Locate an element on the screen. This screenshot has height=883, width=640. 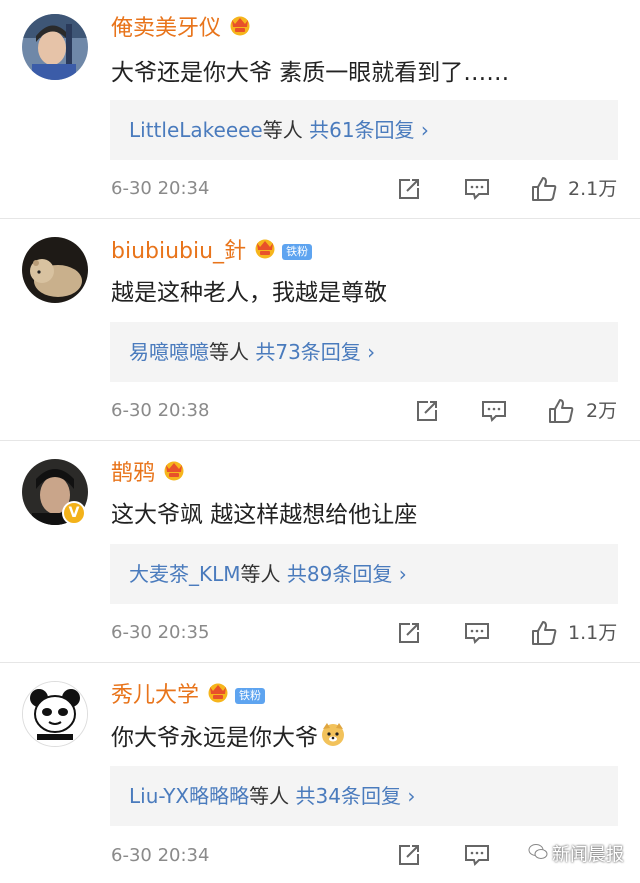
replies-summary: LittleLakeeee等人 共61条回复 › is located at coordinates (364, 130).